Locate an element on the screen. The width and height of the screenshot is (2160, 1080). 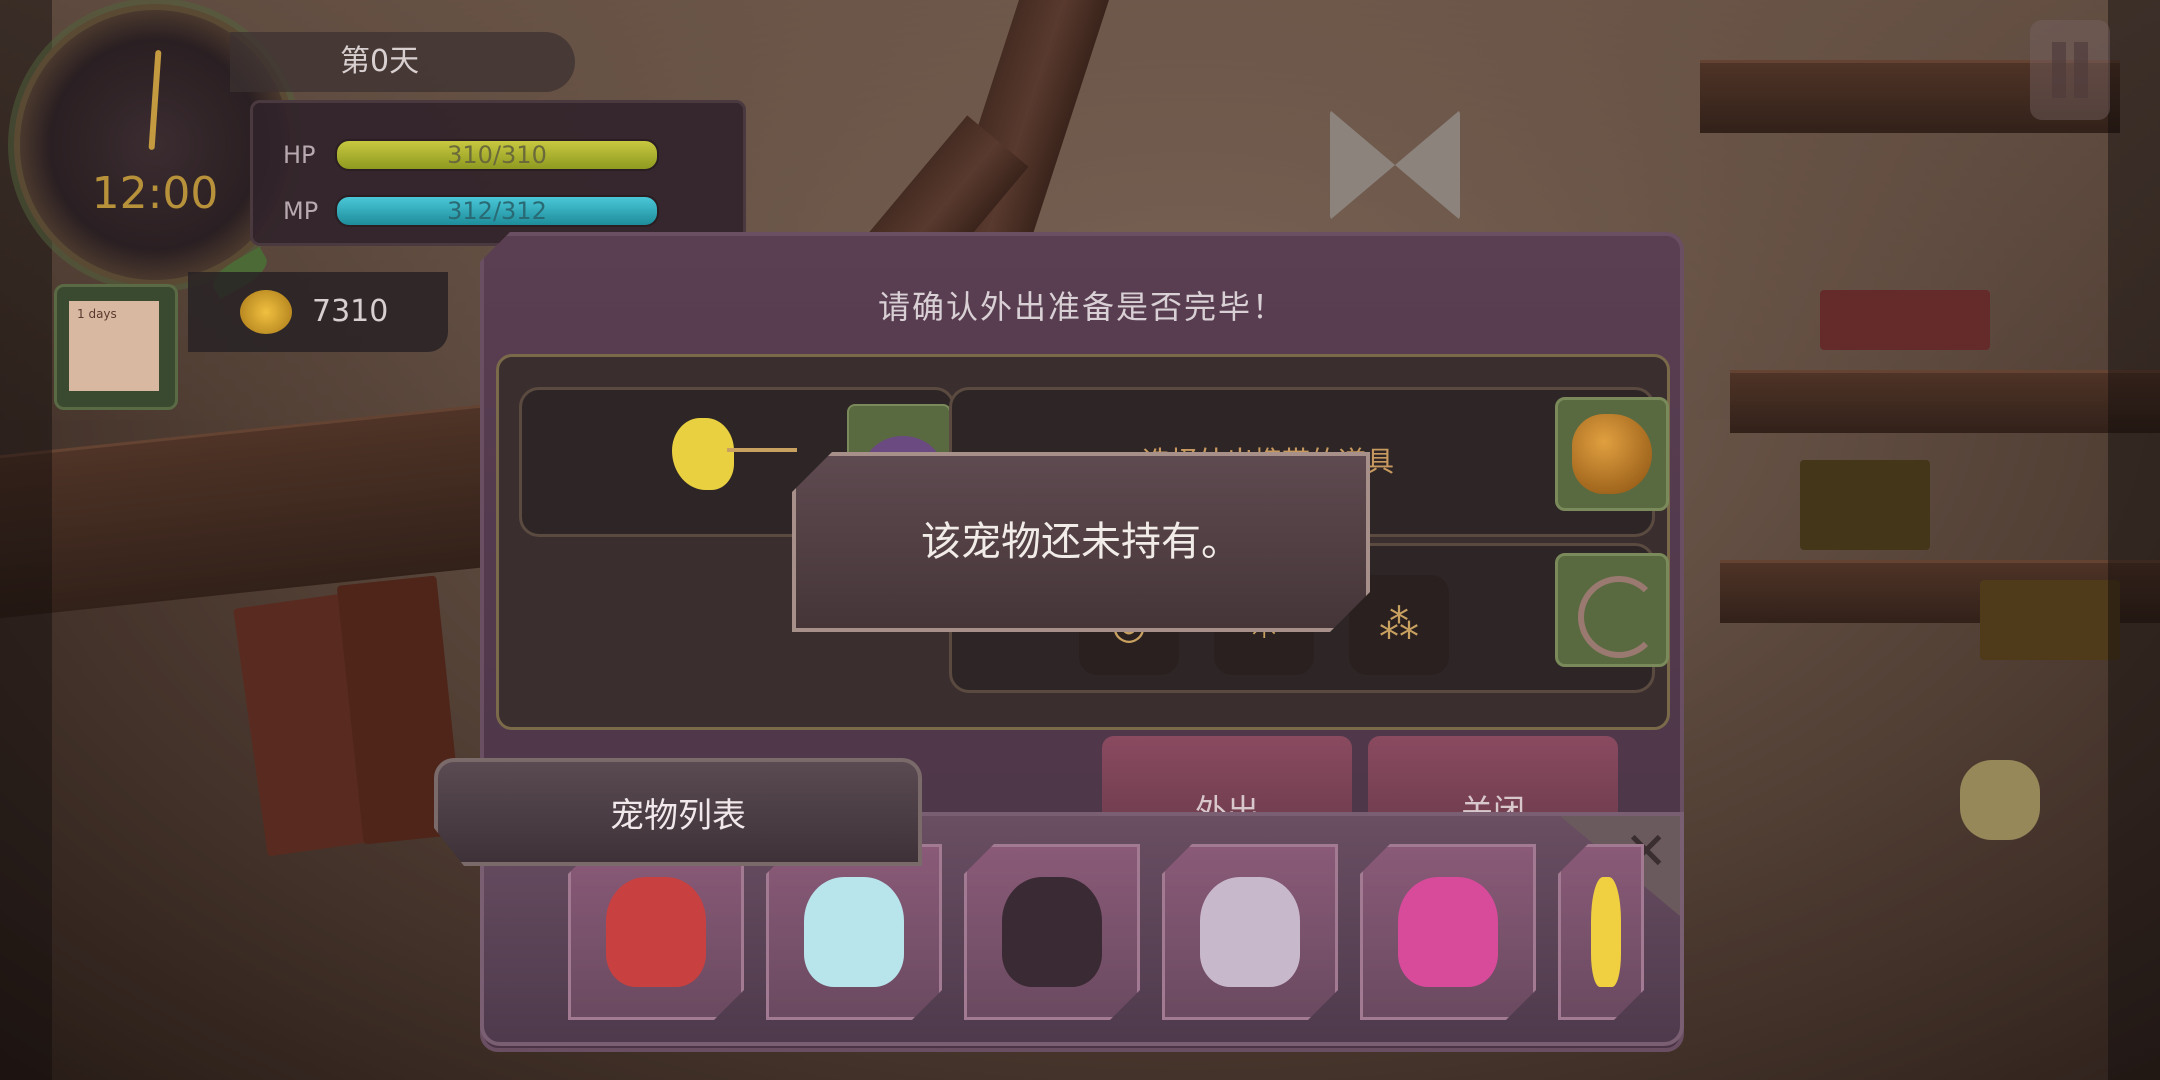
staff-icon is located at coordinates (1619, 617).